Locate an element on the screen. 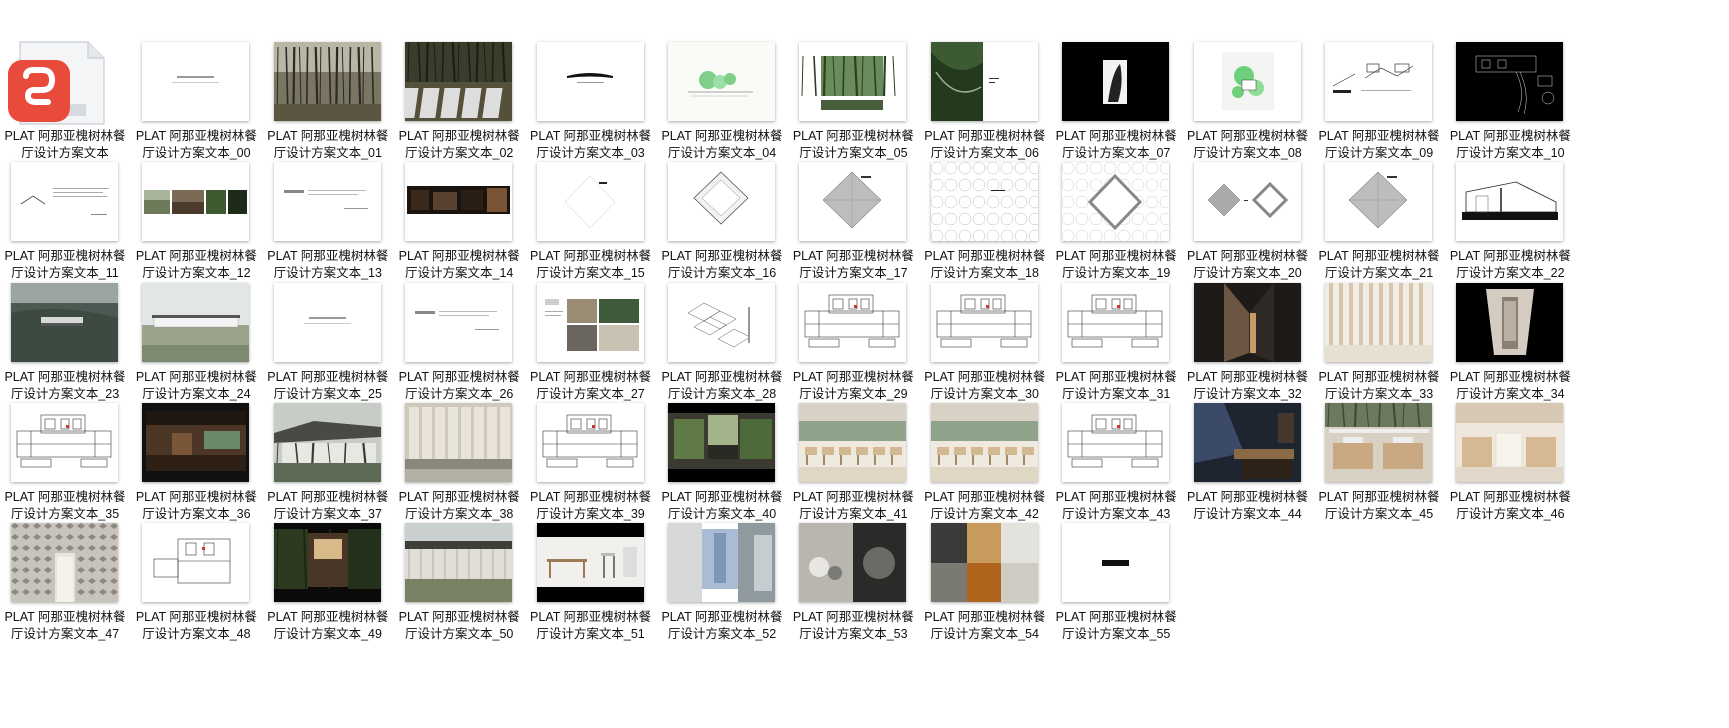  file-item: PLAT 阿那亚槐树林餐厅设计方案文本_48 is located at coordinates (196, 588).